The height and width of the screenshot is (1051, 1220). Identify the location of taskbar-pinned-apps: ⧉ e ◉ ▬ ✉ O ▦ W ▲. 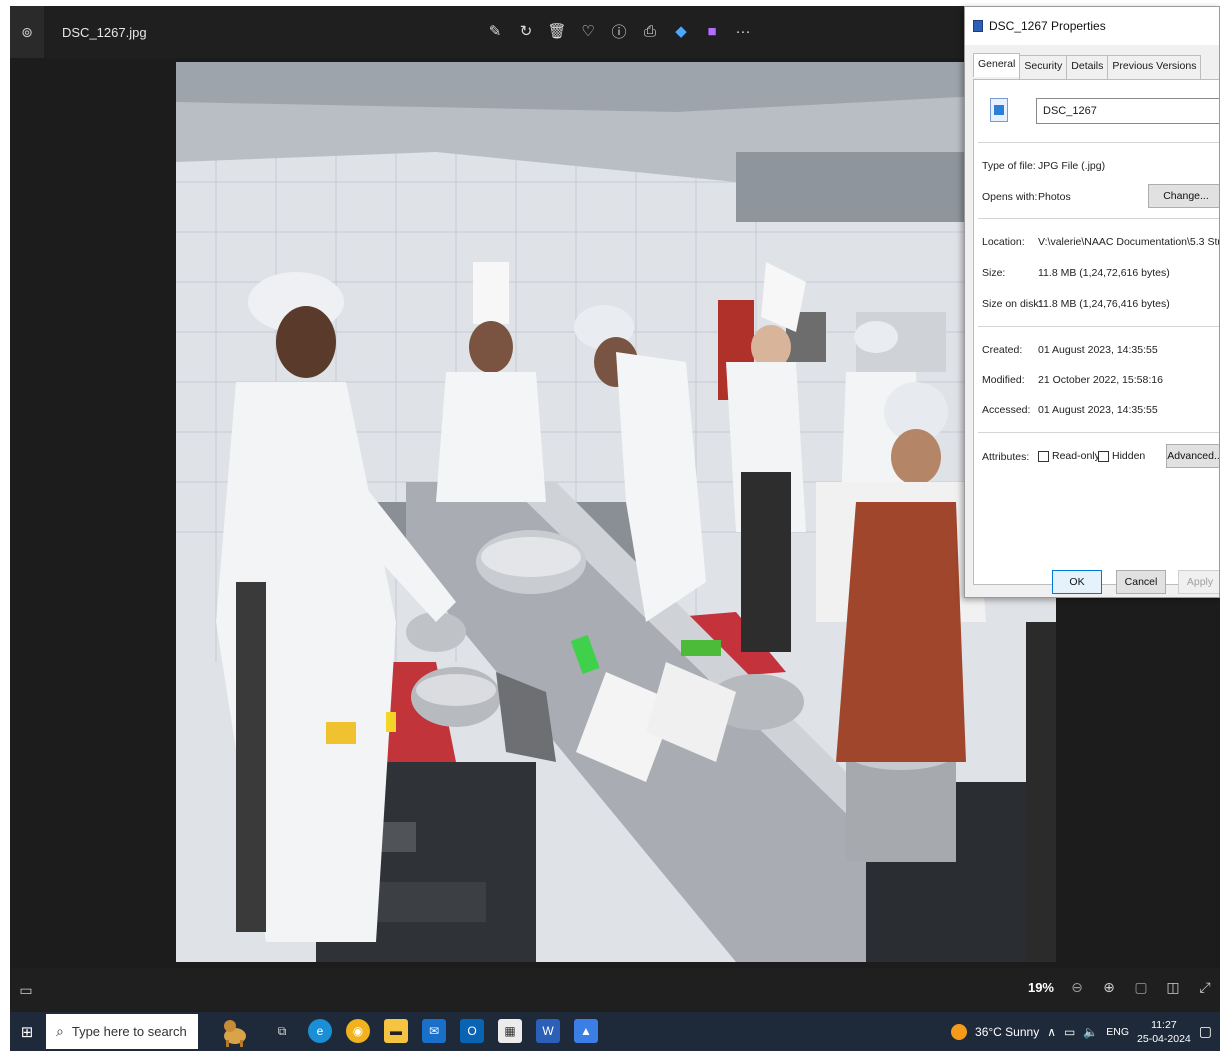
(434, 1031).